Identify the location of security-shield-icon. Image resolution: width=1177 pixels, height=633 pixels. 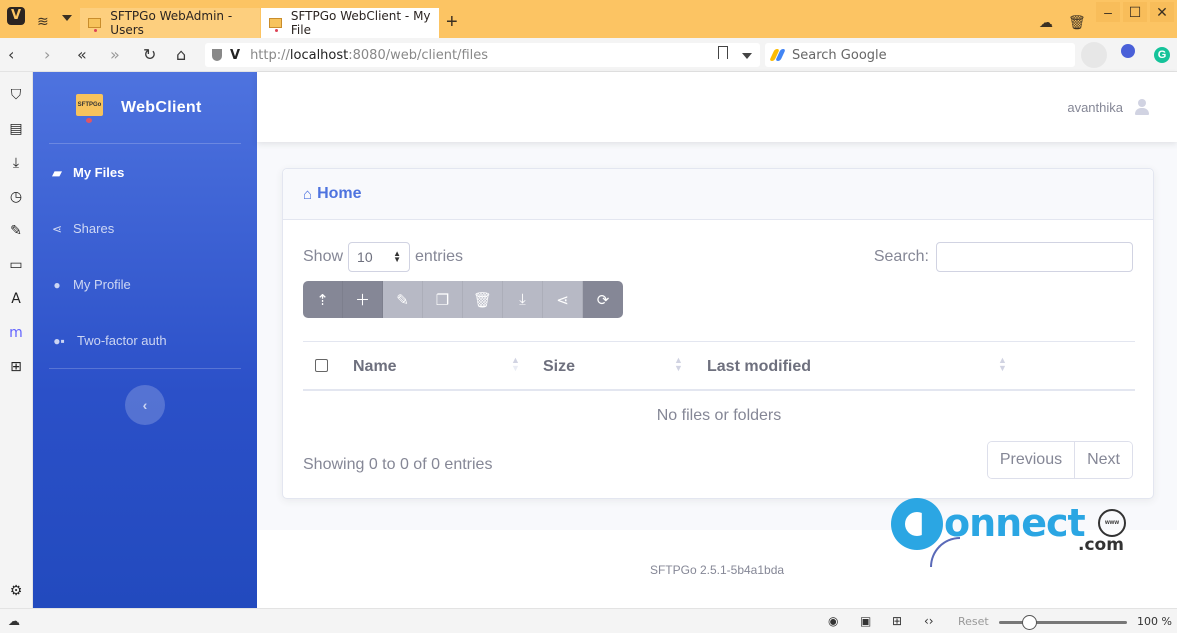
(217, 55).